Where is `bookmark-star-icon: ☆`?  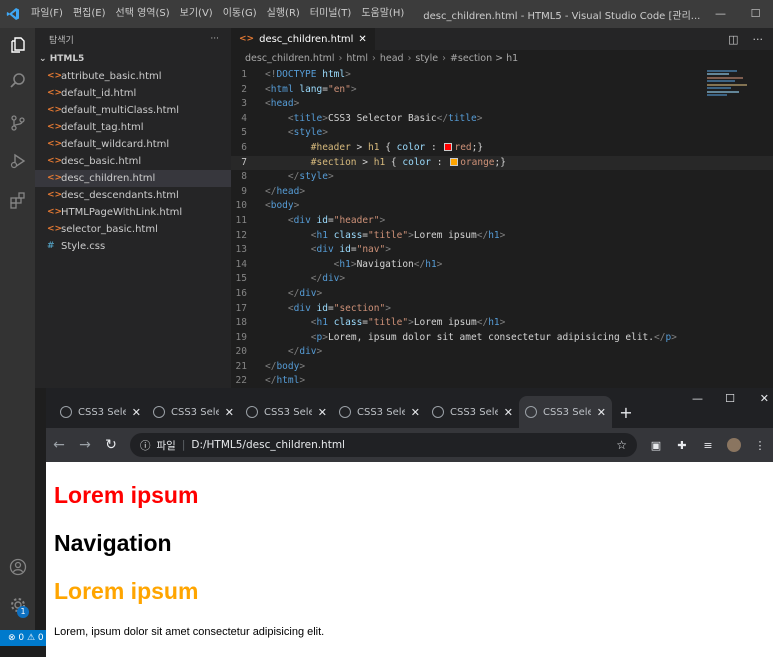 bookmark-star-icon: ☆ is located at coordinates (621, 445).